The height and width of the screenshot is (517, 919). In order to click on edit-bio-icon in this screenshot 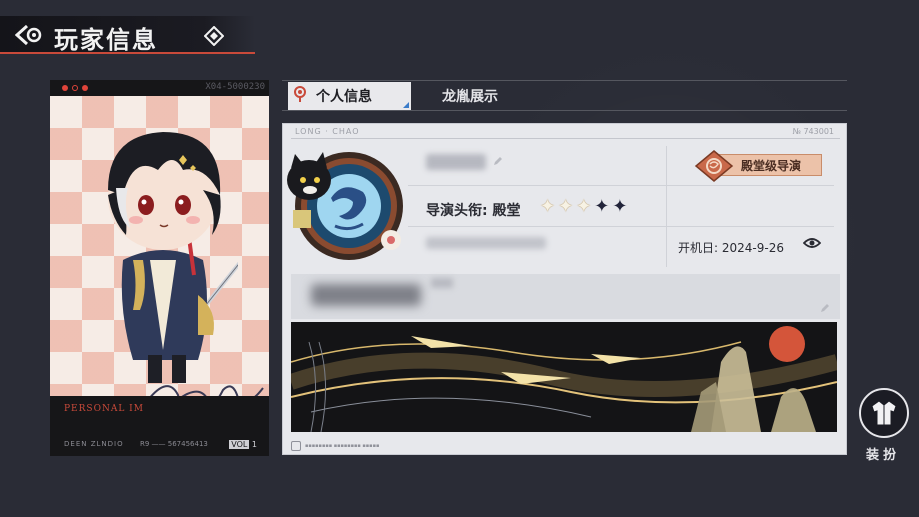, I will do `click(825, 308)`.